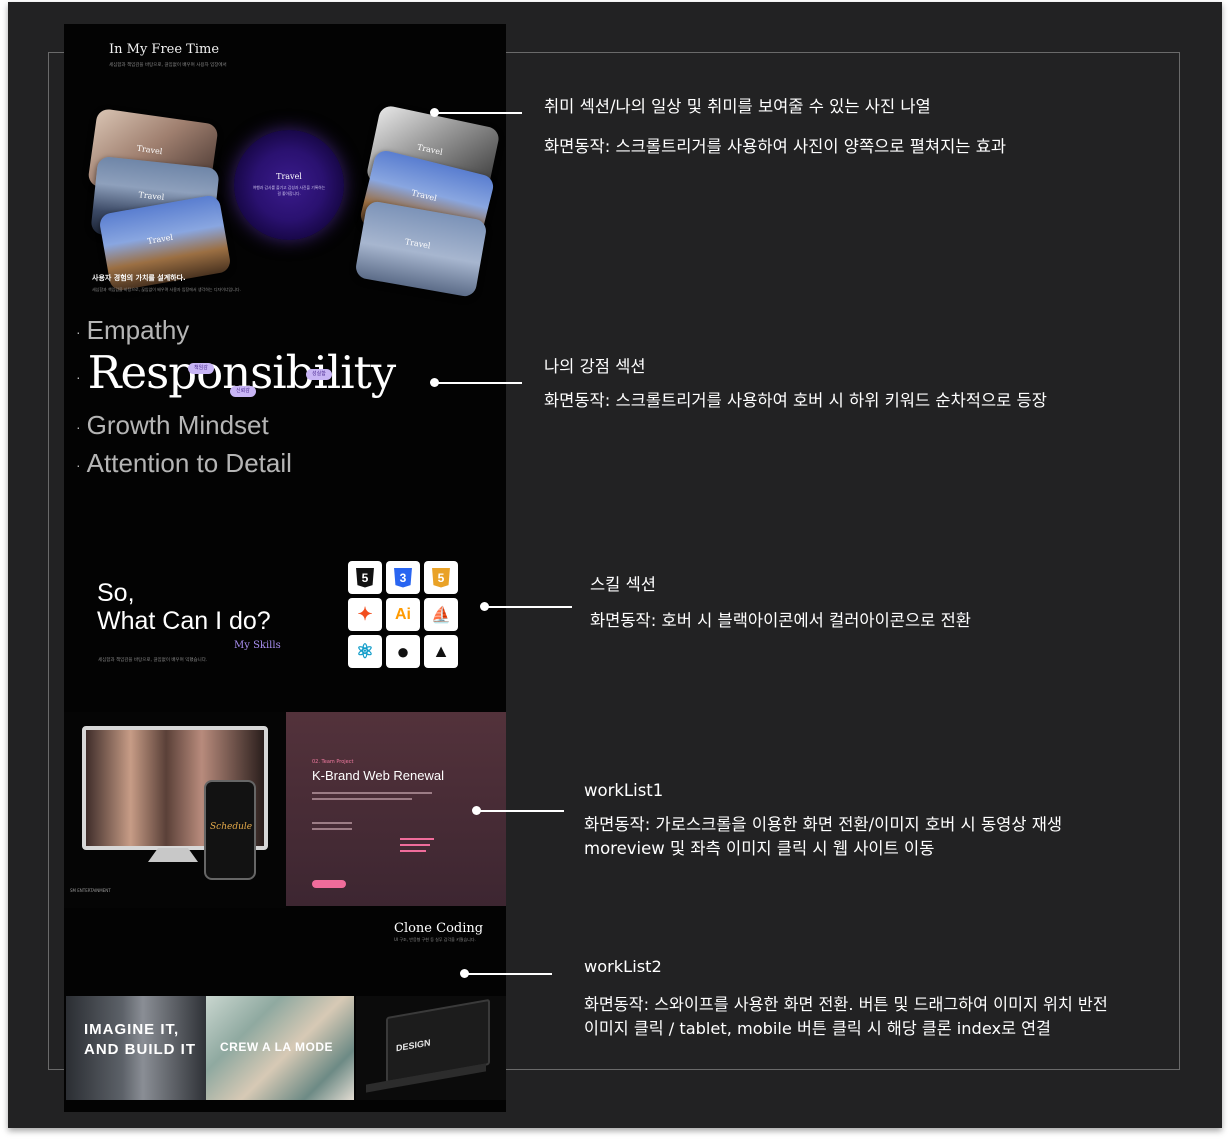 Image resolution: width=1230 pixels, height=1142 pixels. Describe the element at coordinates (175, 810) in the screenshot. I see `worklist1-mockup: Schedule SM ENTERTAINMENT` at that location.